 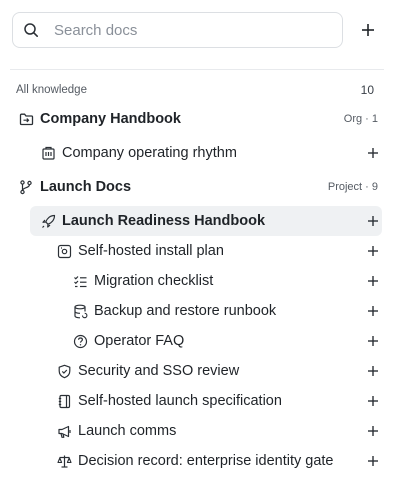 What do you see at coordinates (352, 187) in the screenshot?
I see `item-meta: Project · 9` at bounding box center [352, 187].